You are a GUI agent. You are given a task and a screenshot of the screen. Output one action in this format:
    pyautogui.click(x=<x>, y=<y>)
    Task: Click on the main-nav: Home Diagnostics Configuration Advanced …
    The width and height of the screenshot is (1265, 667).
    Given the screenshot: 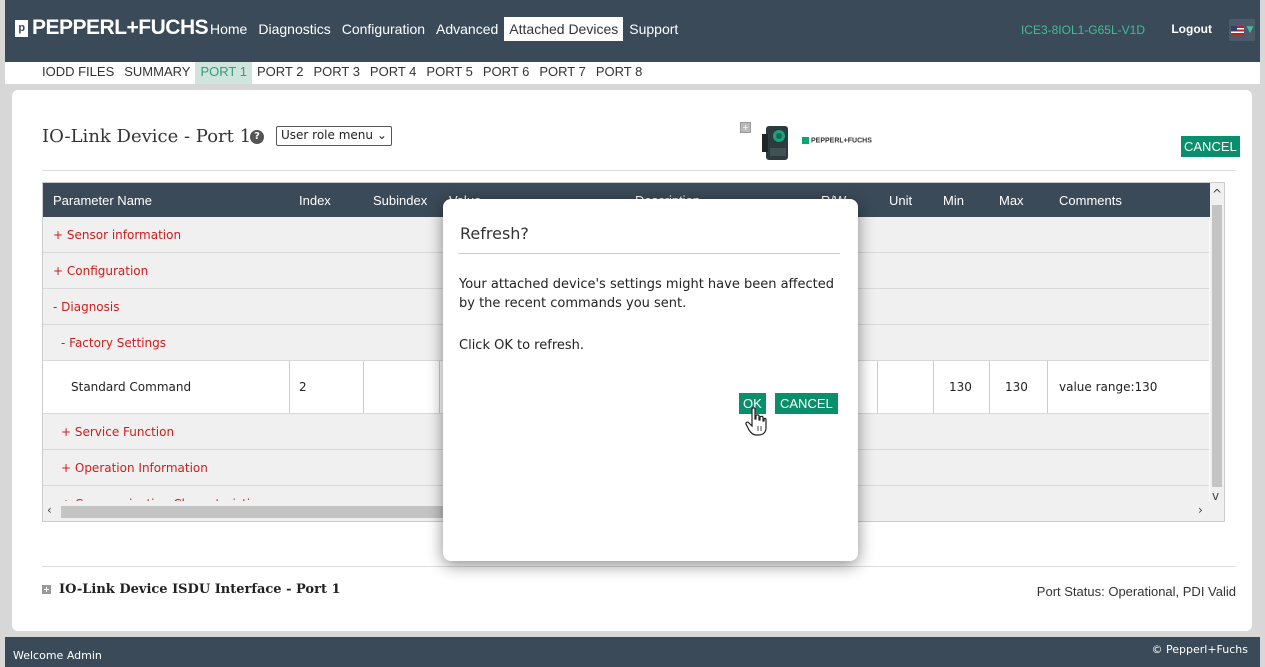 What is the action you would take?
    pyautogui.click(x=444, y=29)
    